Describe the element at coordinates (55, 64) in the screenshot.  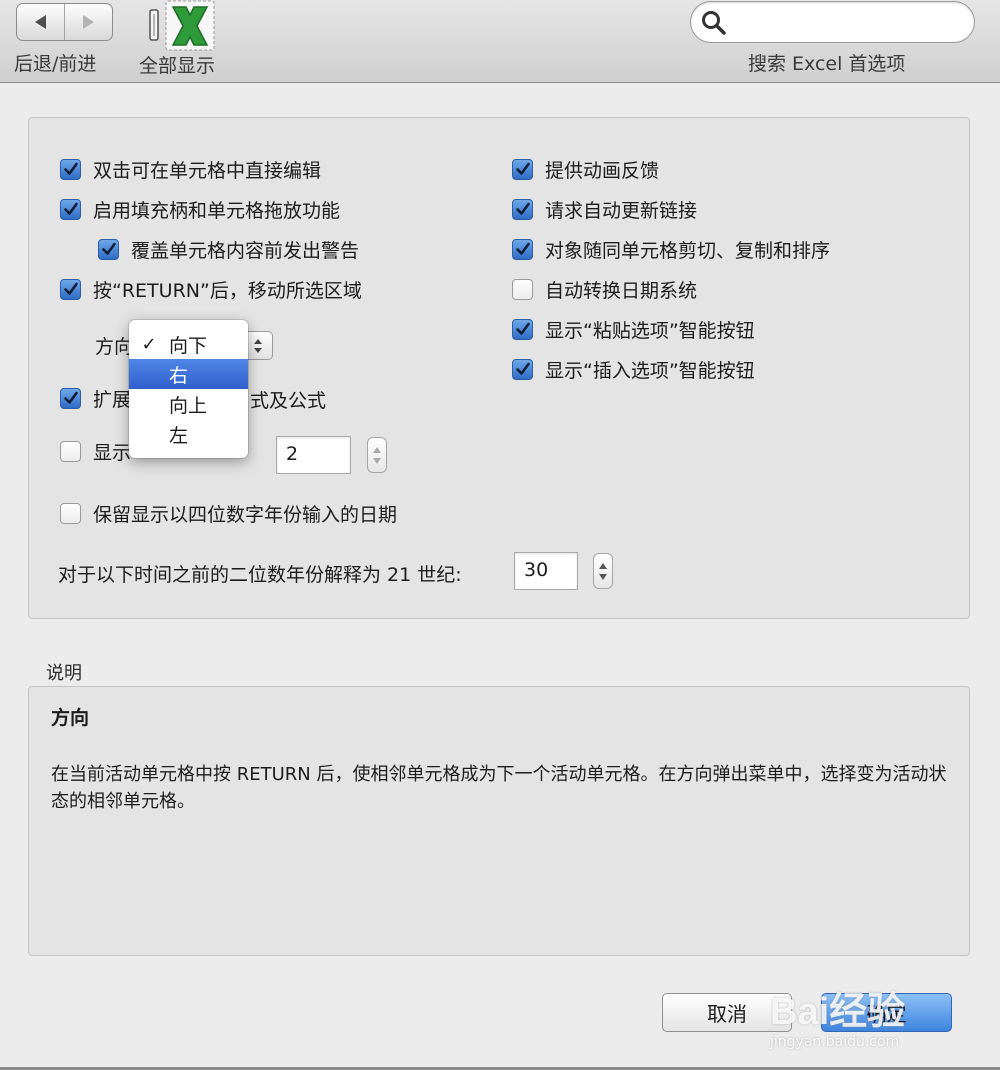
I see `back-forward-label: 后退/前进` at that location.